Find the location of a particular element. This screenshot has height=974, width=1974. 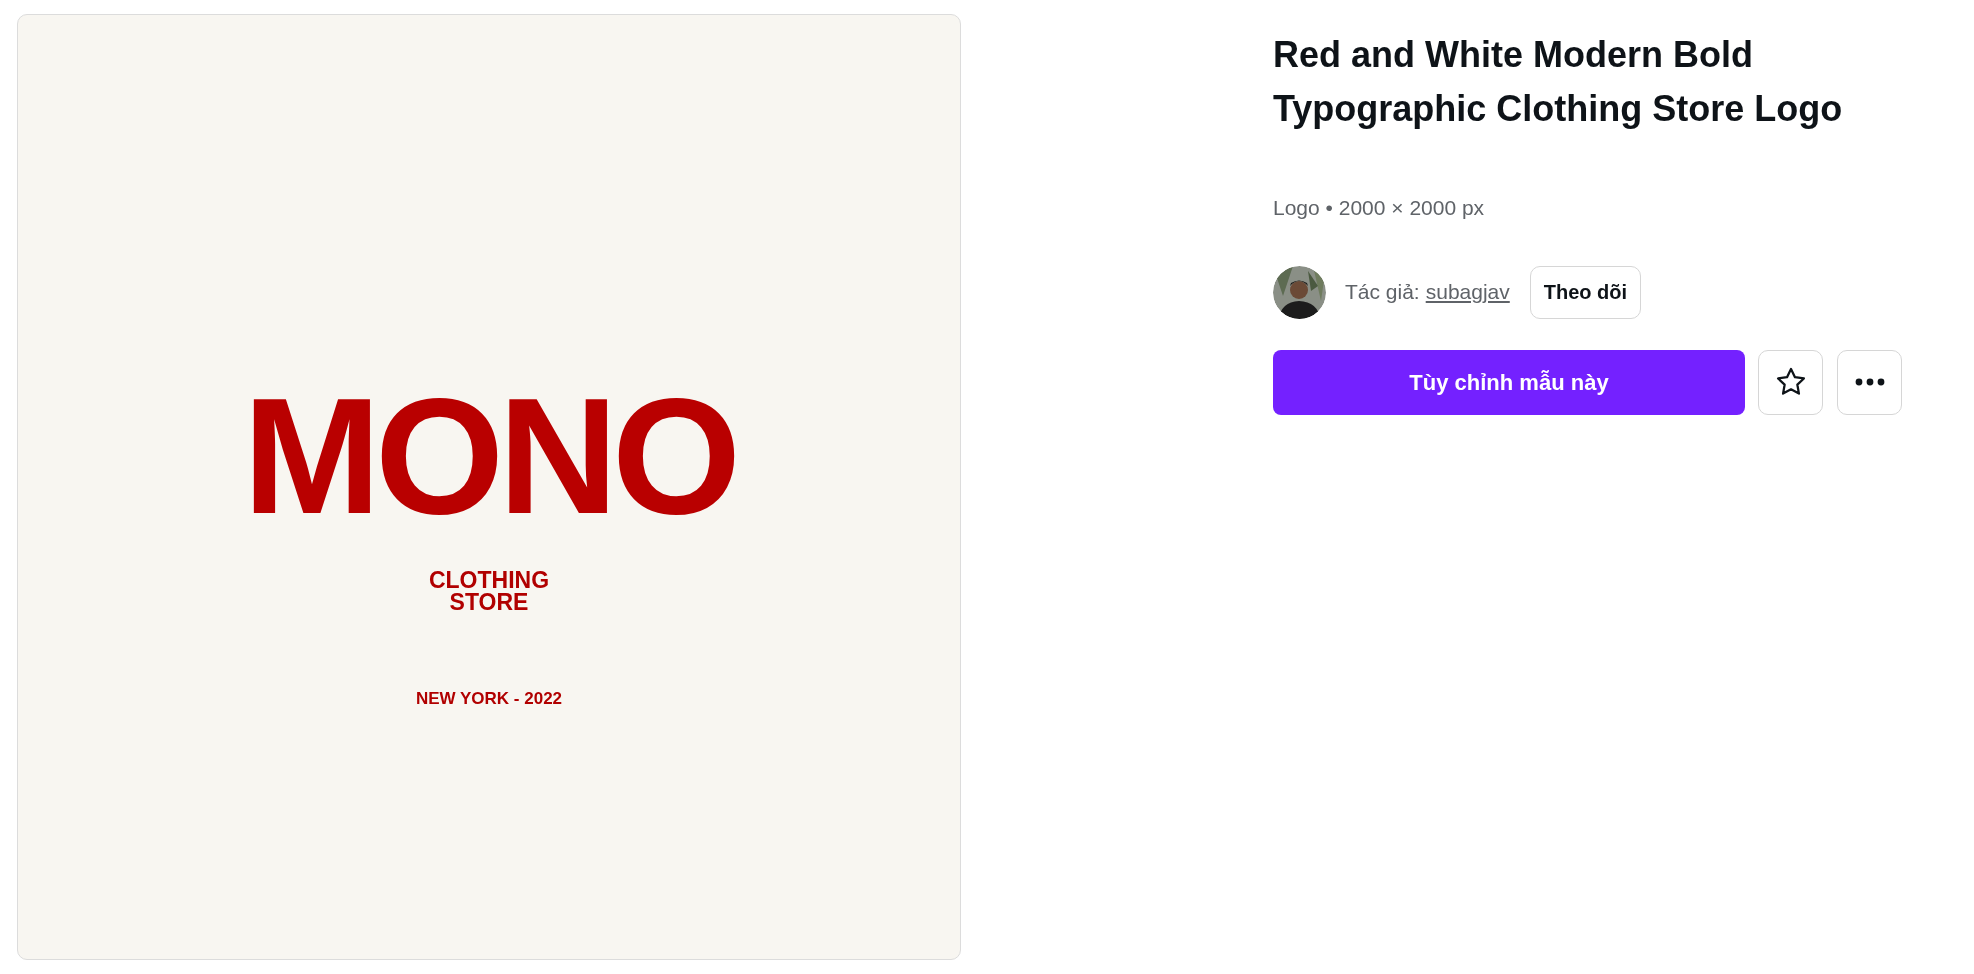

template-title: Red and White Modern Bold Typographic Clothing Store Logo is located at coordinates (1558, 82).